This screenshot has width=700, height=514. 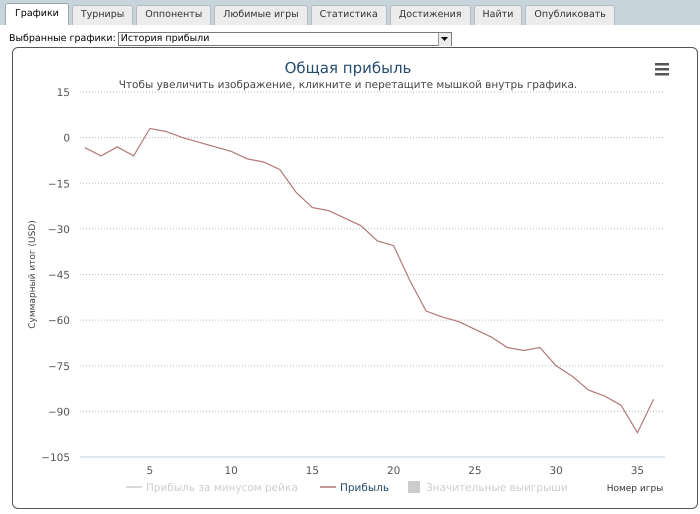 I want to click on chart-select: История прибыли, so click(x=285, y=39).